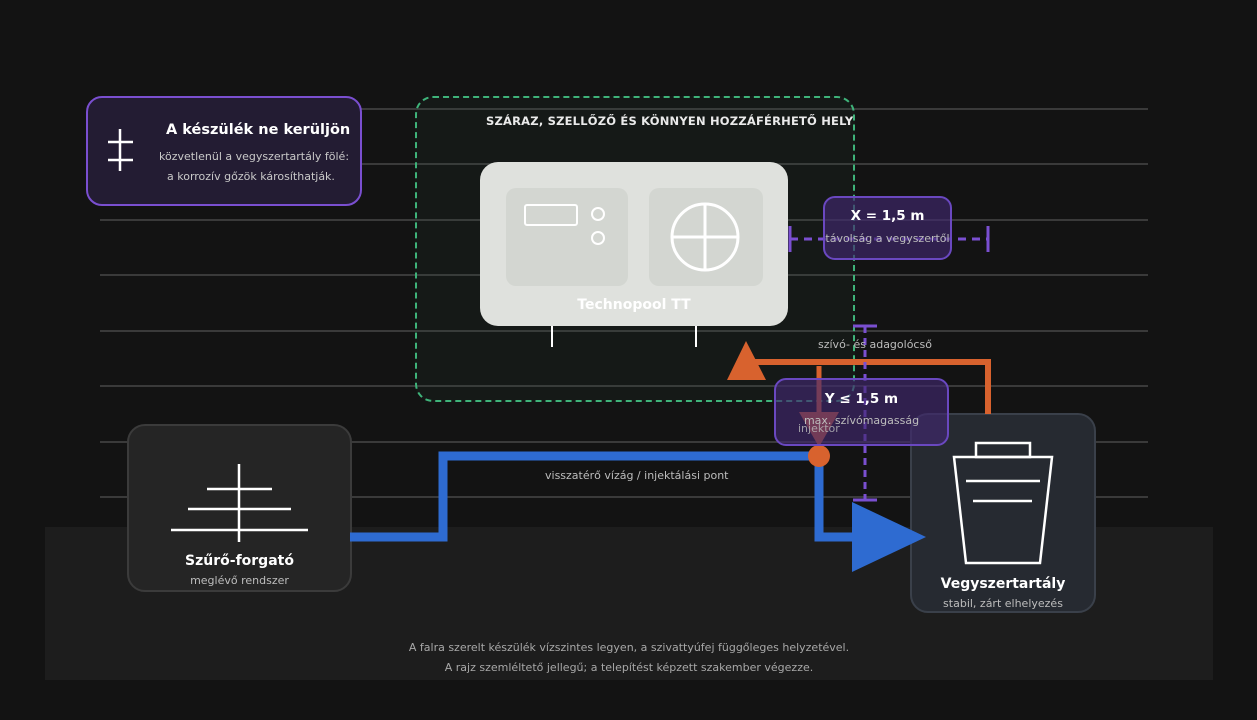 The height and width of the screenshot is (720, 1257). Describe the element at coordinates (251, 176) in the screenshot. I see `note-line-2: a korrozív gőzök károsíthatják.` at that location.